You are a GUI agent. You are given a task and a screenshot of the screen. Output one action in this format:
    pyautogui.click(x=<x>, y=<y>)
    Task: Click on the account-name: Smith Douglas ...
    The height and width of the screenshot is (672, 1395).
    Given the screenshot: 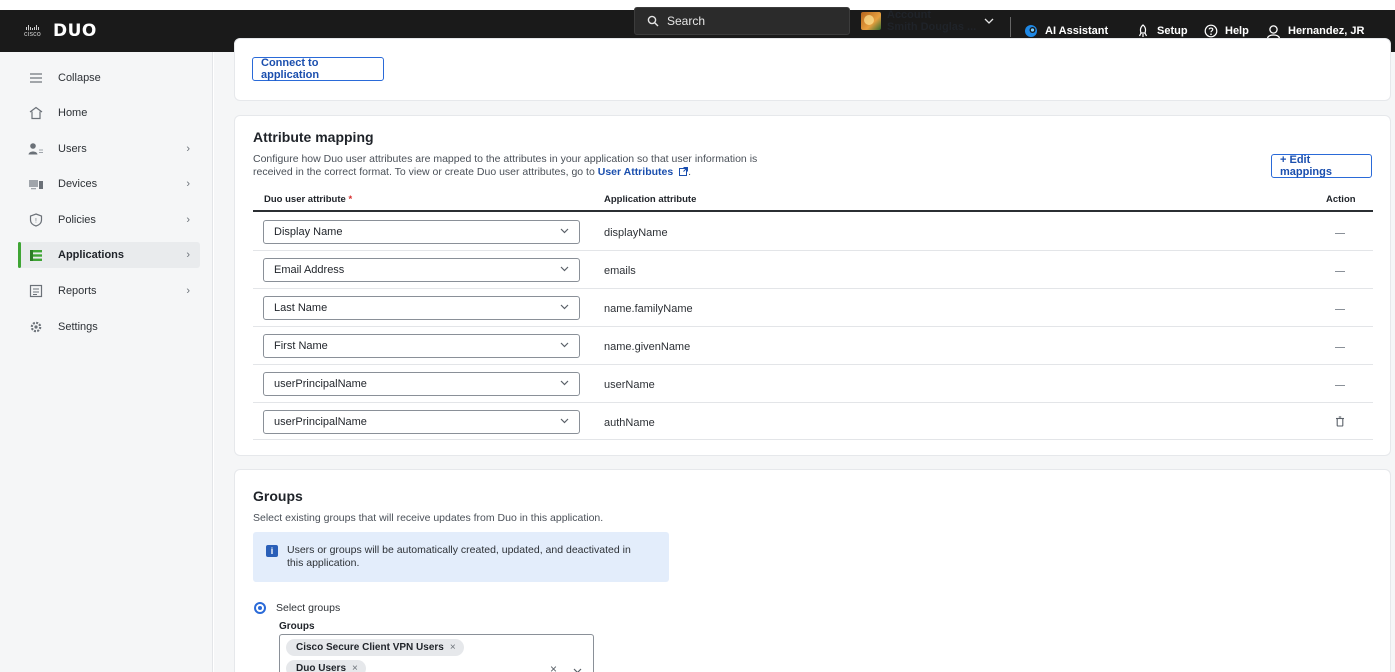 What is the action you would take?
    pyautogui.click(x=932, y=27)
    